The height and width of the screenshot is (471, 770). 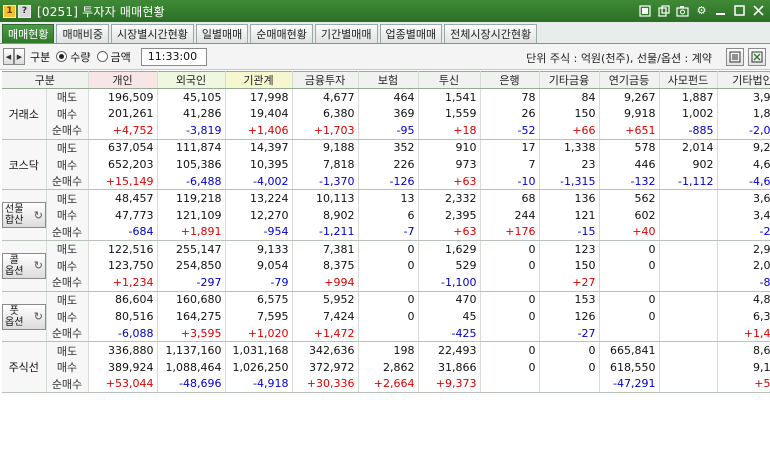 I want to click on value-cell: 255,147, so click(x=191, y=249).